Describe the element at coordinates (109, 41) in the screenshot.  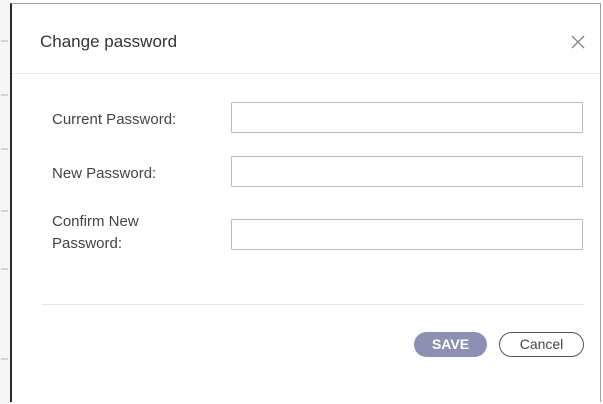
I see `dialog-title: Change password` at that location.